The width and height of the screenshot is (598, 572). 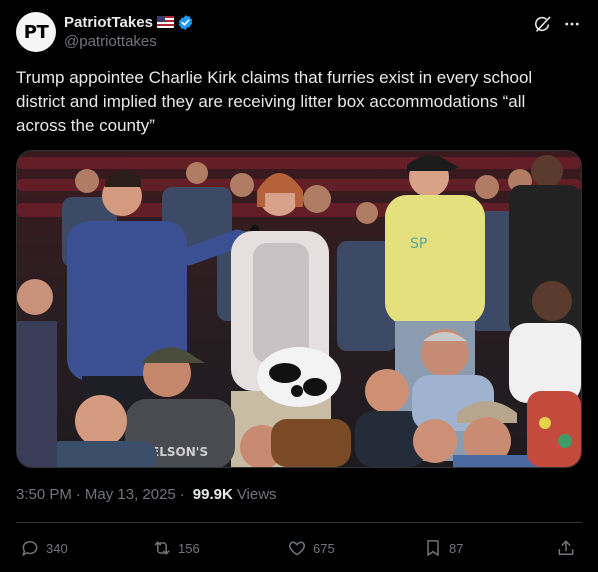 What do you see at coordinates (456, 548) in the screenshot?
I see `bookmark-count: 87` at bounding box center [456, 548].